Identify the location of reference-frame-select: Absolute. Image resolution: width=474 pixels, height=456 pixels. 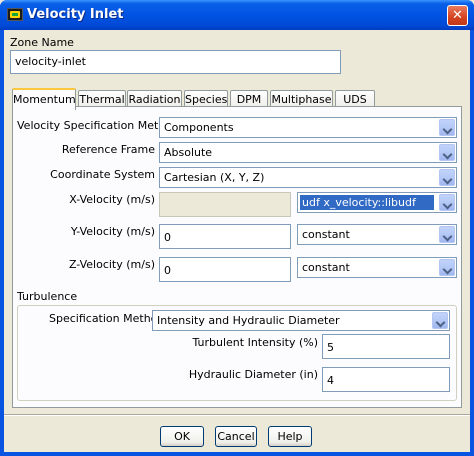
(308, 152).